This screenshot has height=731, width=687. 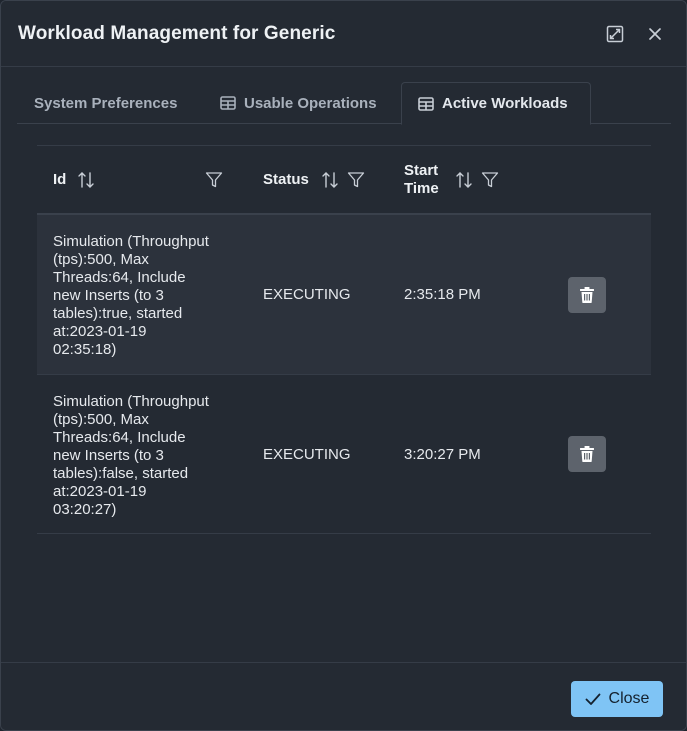 I want to click on column-header-status: Status, so click(x=286, y=180).